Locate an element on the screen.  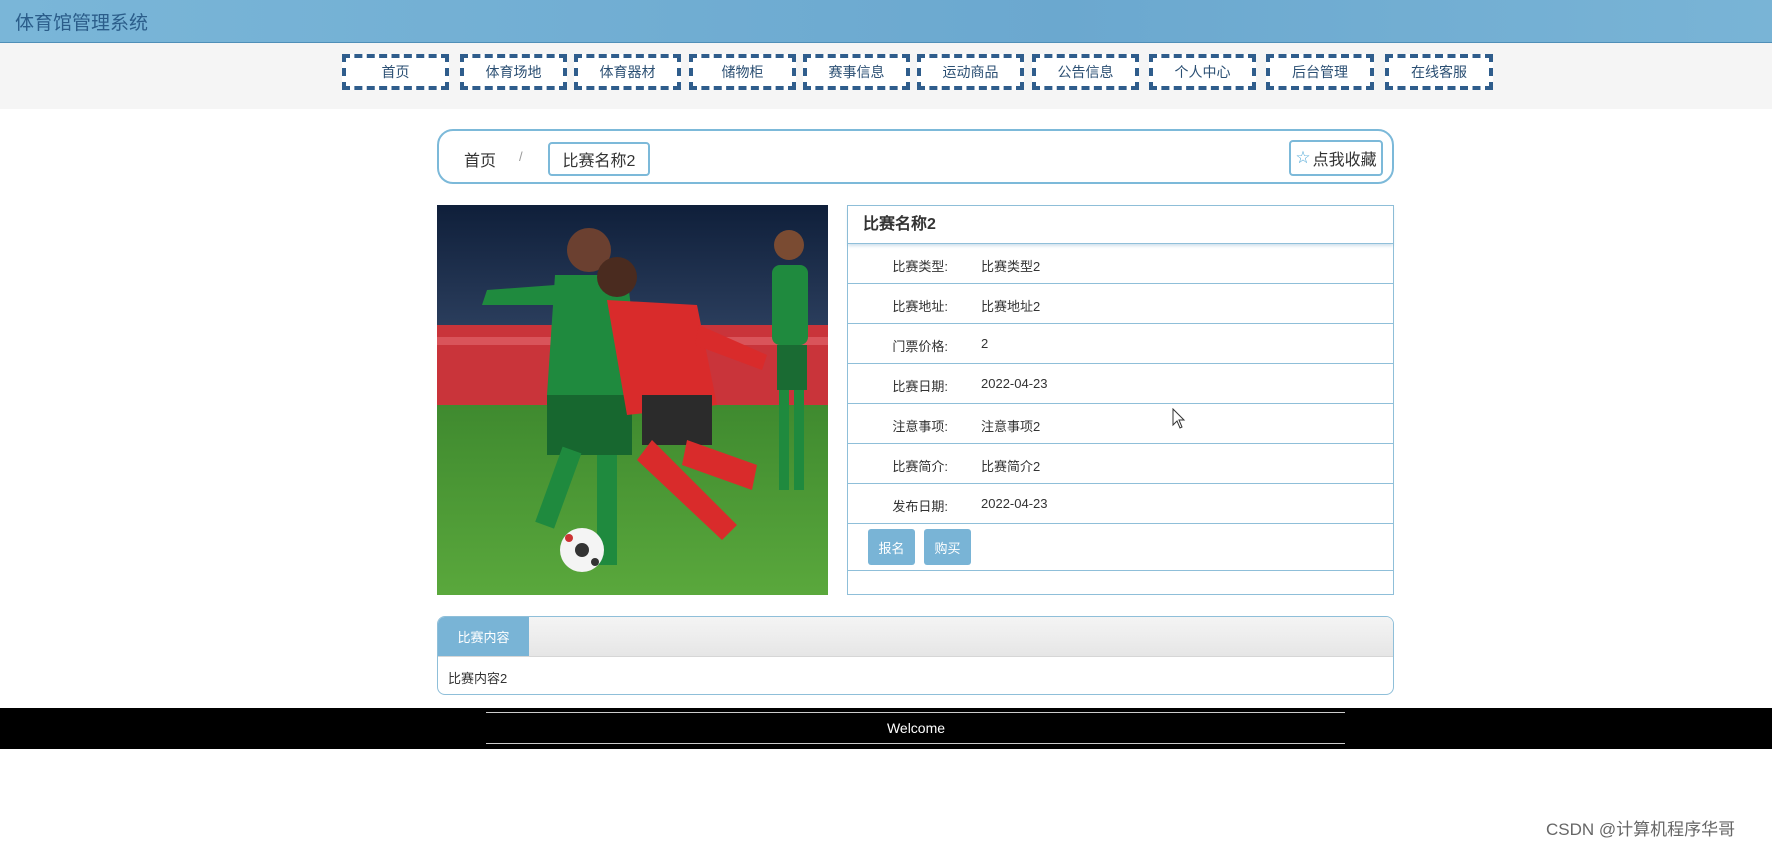
nav-item-equipment: 体育器材 is located at coordinates (627, 72).